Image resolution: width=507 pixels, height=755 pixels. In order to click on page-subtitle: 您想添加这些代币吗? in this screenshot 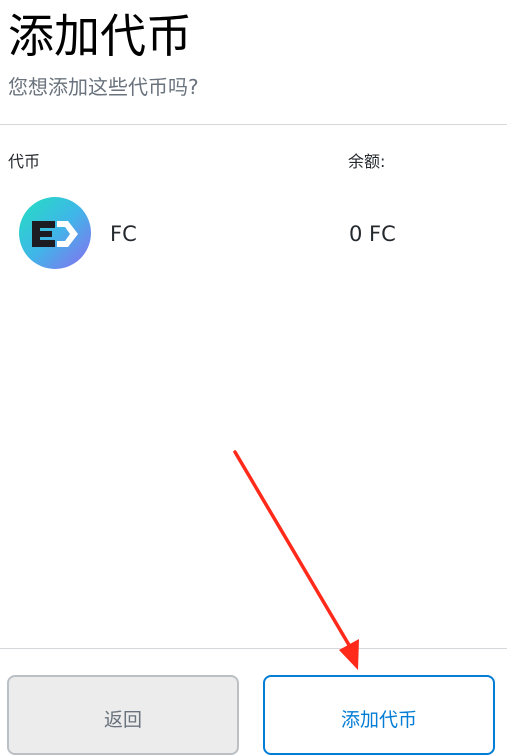, I will do `click(103, 87)`.